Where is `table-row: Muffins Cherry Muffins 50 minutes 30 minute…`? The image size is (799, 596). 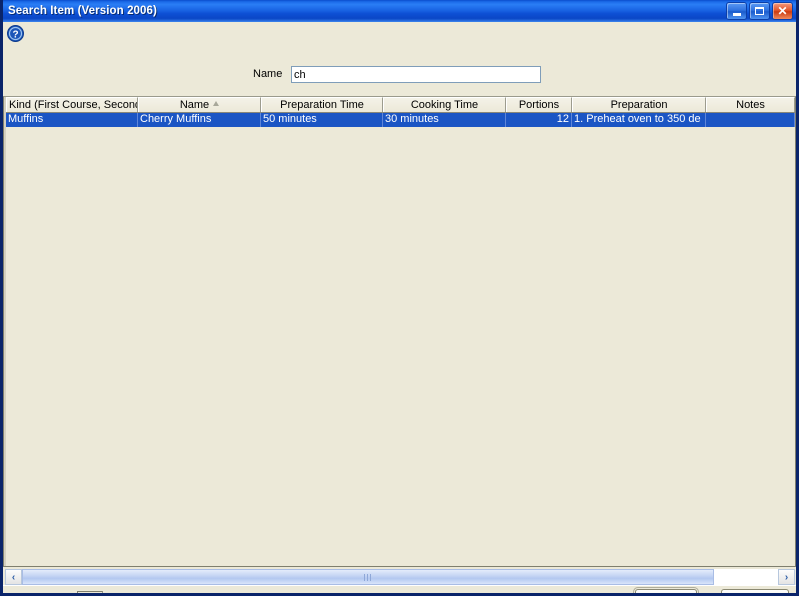
table-row: Muffins Cherry Muffins 50 minutes 30 minute… is located at coordinates (400, 120).